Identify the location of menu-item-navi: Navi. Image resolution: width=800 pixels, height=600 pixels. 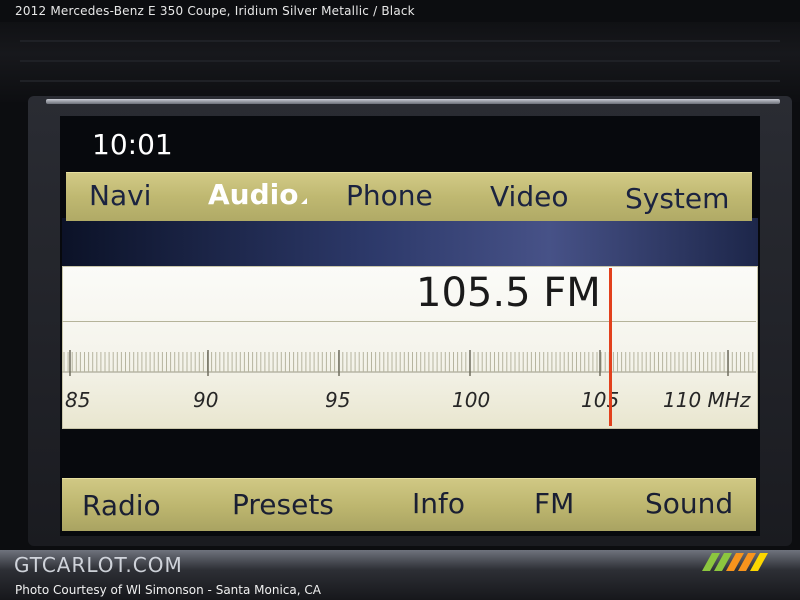
(120, 195).